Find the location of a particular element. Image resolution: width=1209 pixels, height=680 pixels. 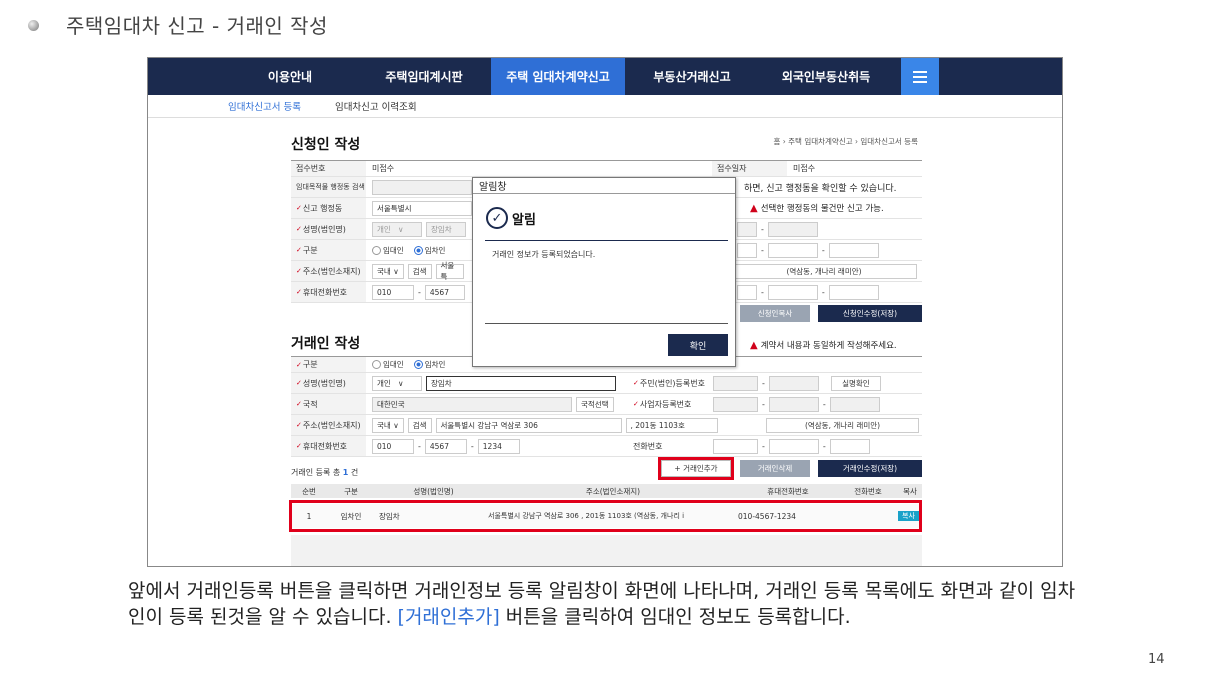

party-addr-detail-input: , 201동 1103호 is located at coordinates (671, 425).